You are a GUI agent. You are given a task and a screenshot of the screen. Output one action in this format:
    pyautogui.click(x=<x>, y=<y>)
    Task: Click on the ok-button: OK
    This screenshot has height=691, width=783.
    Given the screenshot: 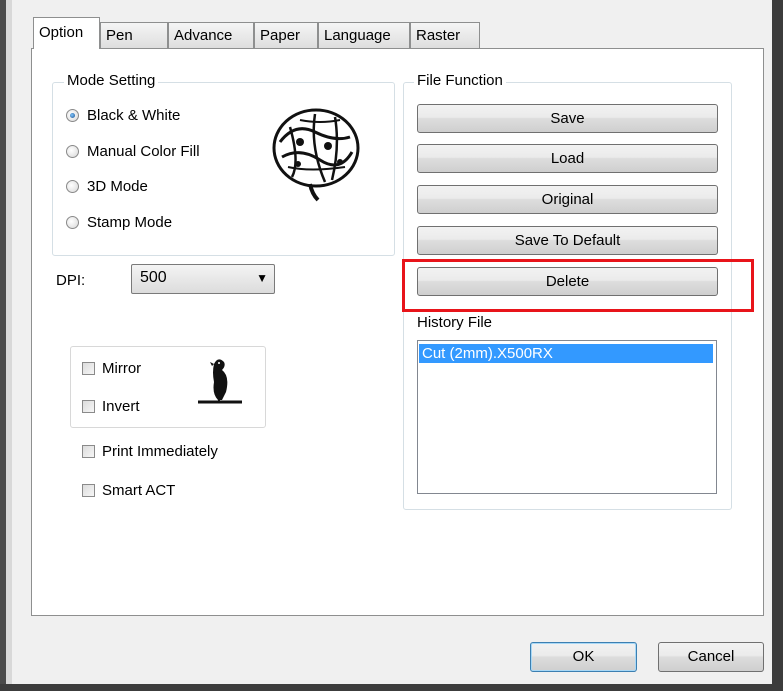 What is the action you would take?
    pyautogui.click(x=583, y=657)
    